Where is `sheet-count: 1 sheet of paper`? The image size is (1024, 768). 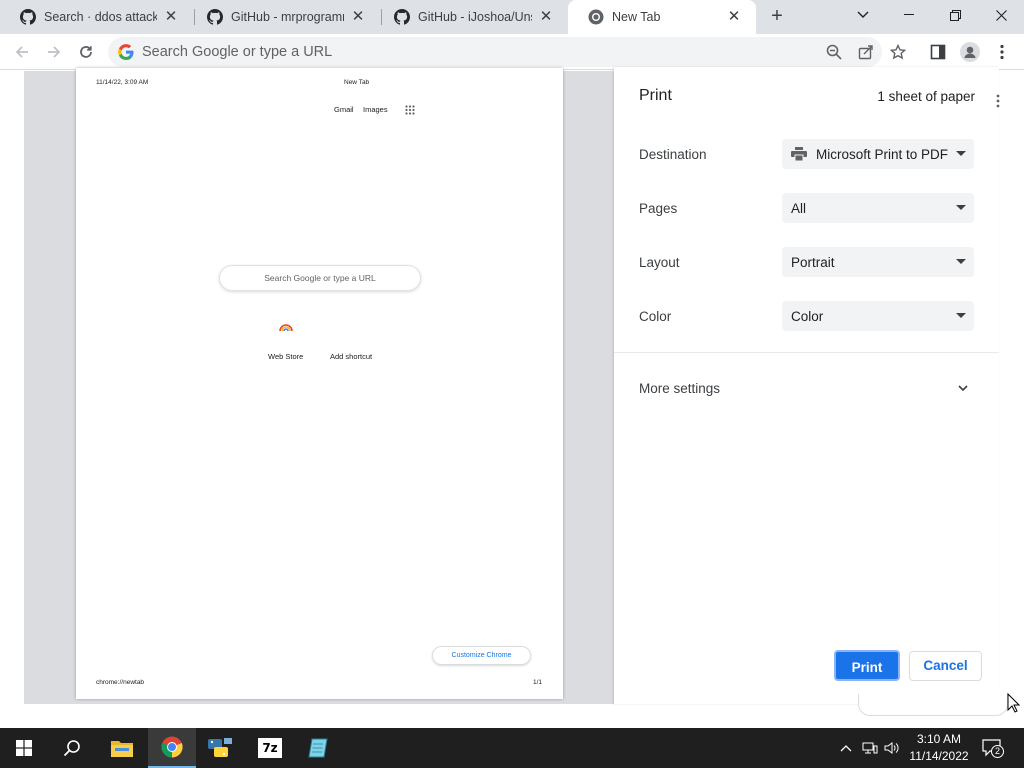 sheet-count: 1 sheet of paper is located at coordinates (926, 96).